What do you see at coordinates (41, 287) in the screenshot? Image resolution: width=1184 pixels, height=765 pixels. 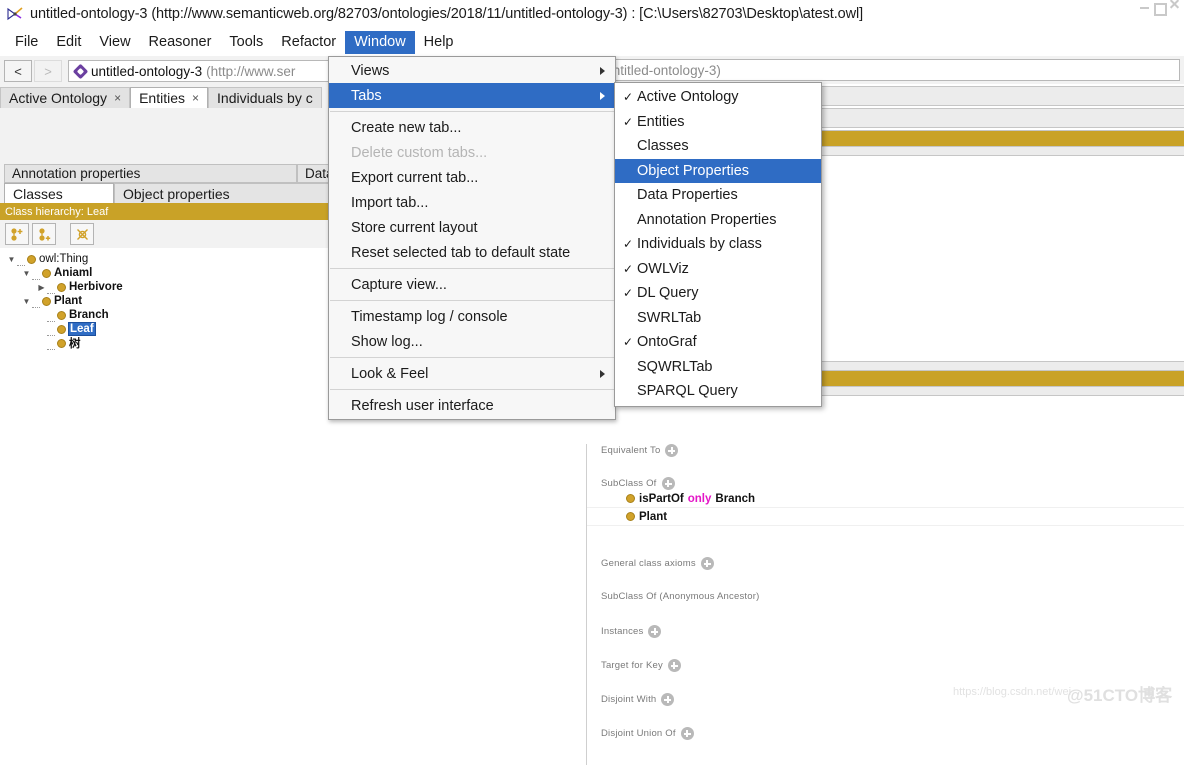 I see `chevron-right-icon: ▶` at bounding box center [41, 287].